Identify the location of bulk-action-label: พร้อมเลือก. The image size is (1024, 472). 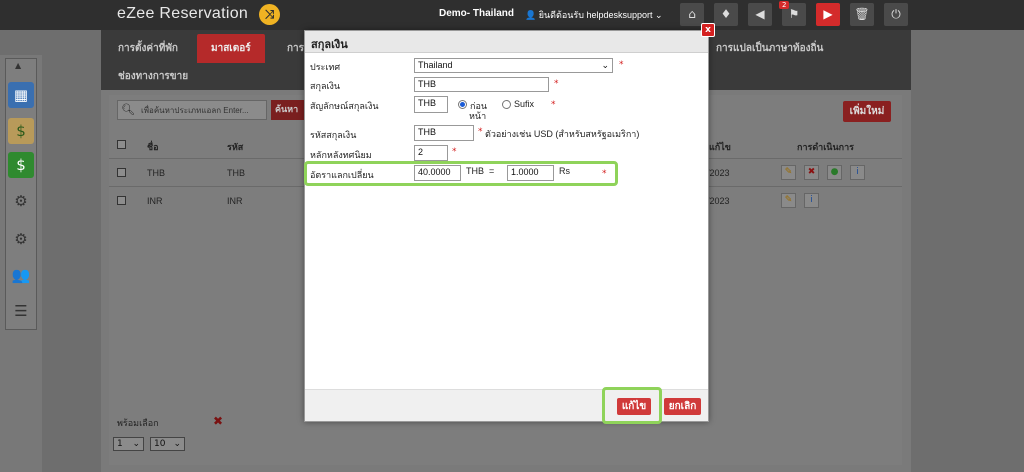
(138, 423).